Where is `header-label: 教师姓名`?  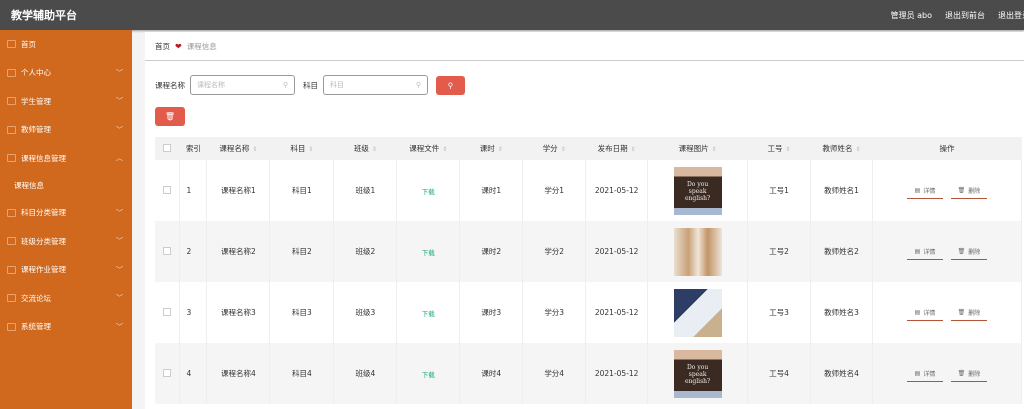 header-label: 教师姓名 is located at coordinates (837, 148).